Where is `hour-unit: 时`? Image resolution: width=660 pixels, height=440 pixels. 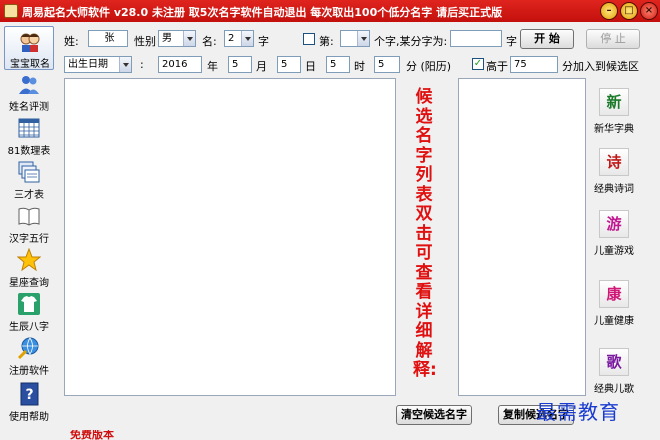 hour-unit: 时 is located at coordinates (359, 66).